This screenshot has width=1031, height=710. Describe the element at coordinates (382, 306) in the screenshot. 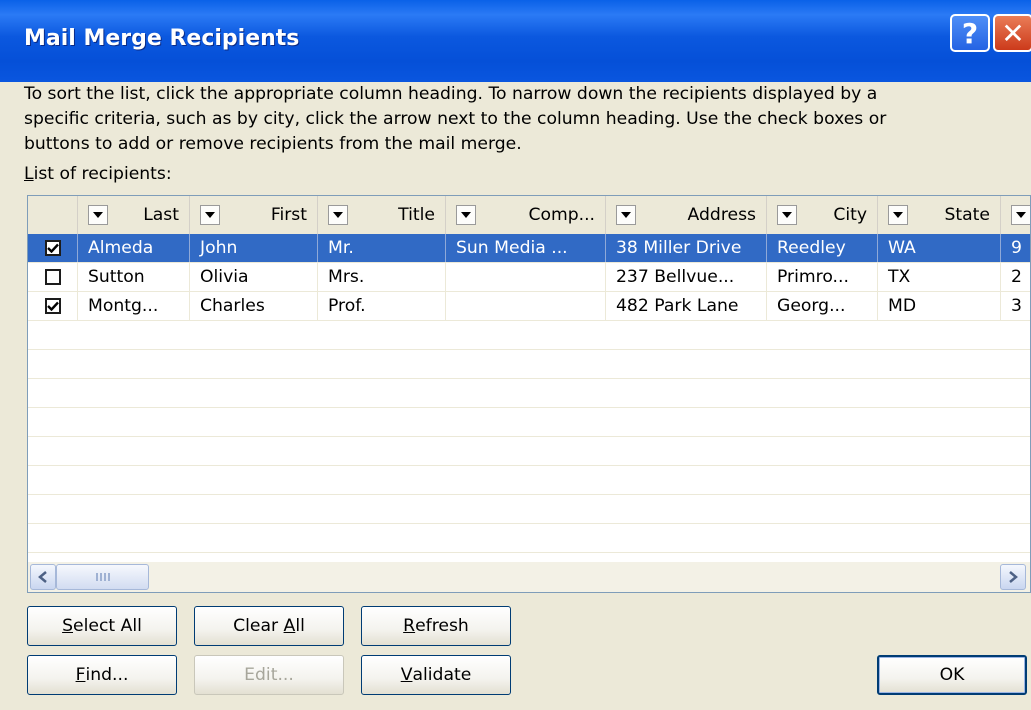

I see `cell-title: Prof.` at that location.